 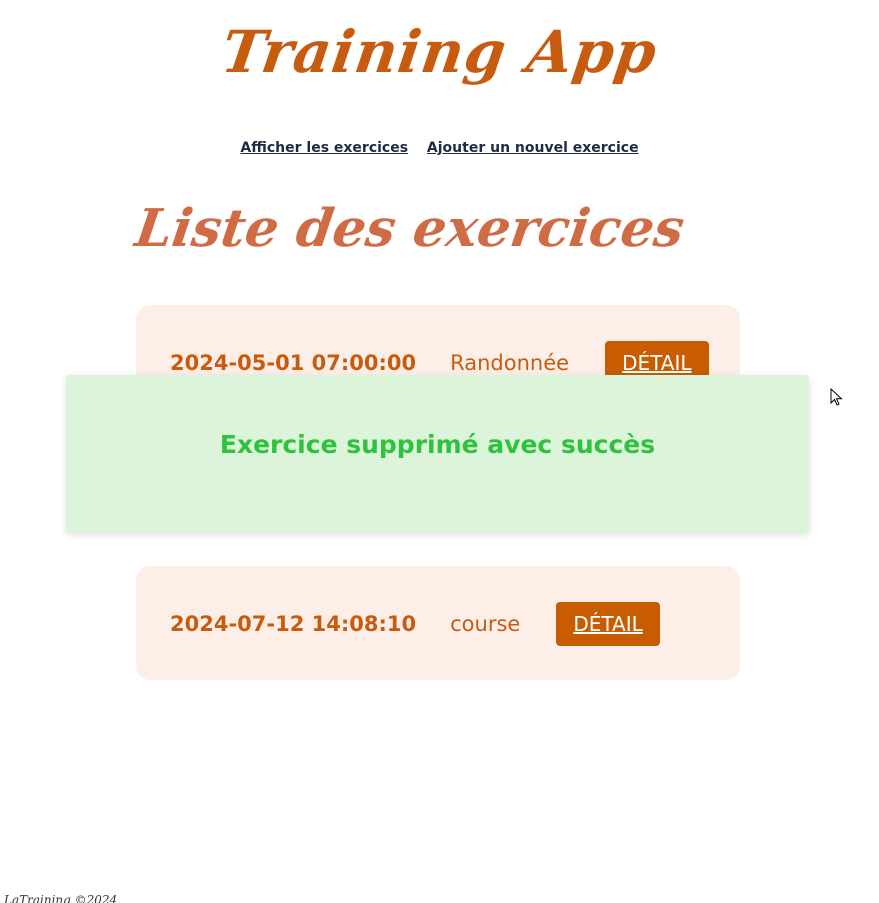 What do you see at coordinates (324, 148) in the screenshot?
I see `nav-link-show-exercises: Afficher les exercices` at bounding box center [324, 148].